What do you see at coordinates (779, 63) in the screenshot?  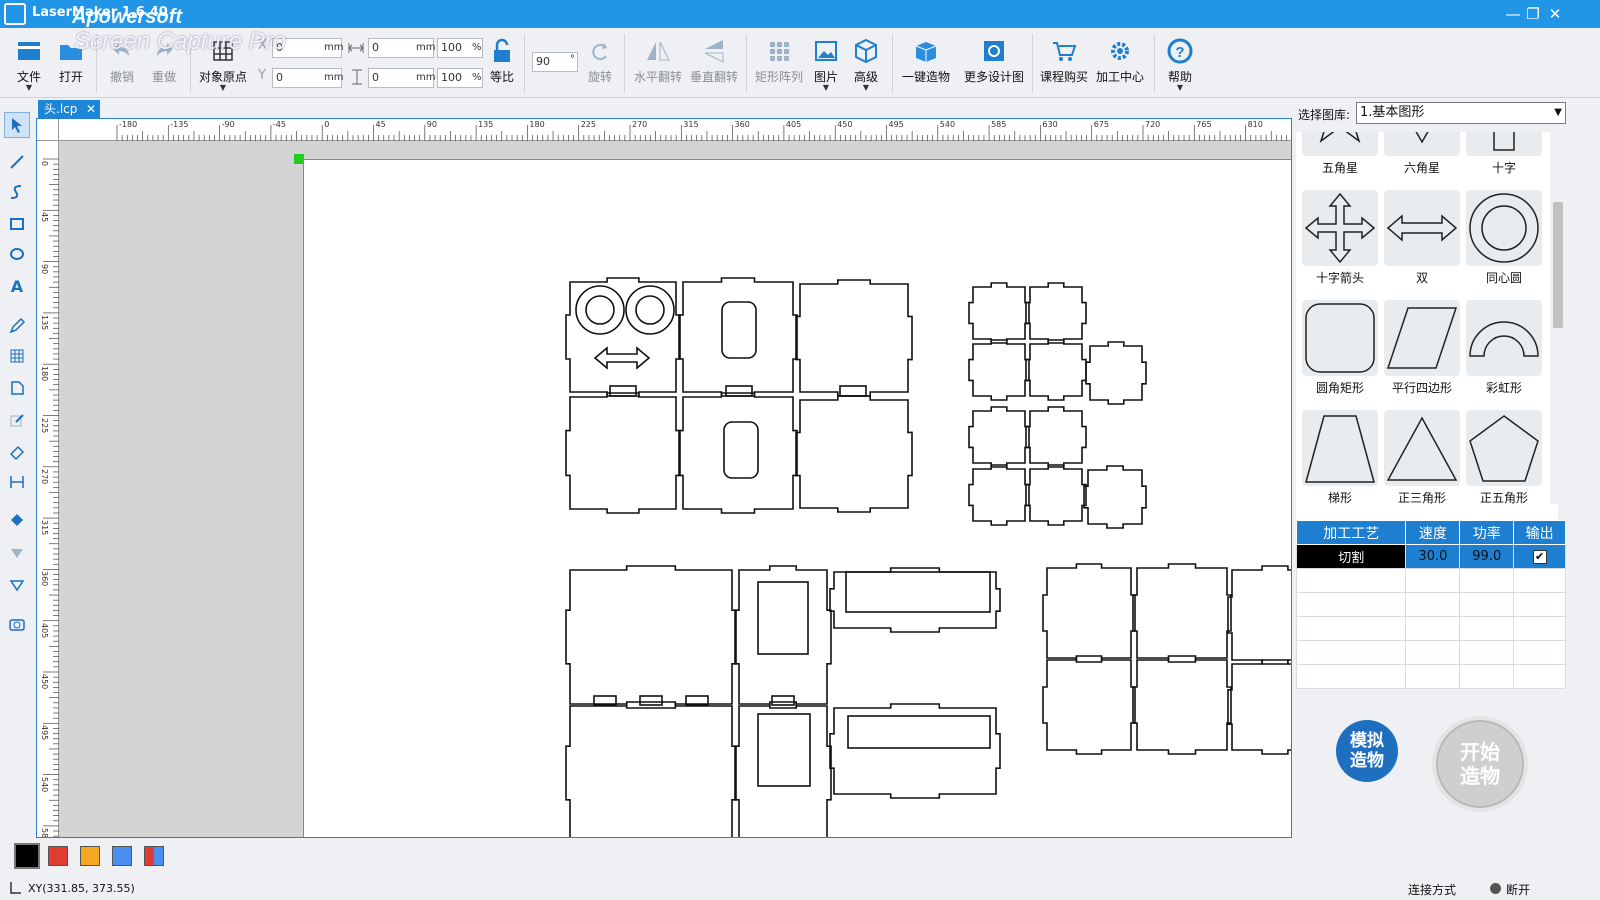 I see `rect-array-button: 矩形阵列` at bounding box center [779, 63].